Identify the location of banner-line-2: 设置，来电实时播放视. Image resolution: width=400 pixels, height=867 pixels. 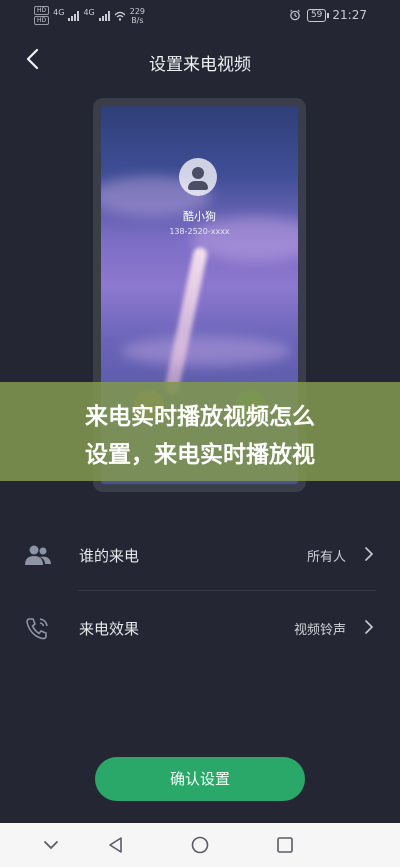
(200, 455).